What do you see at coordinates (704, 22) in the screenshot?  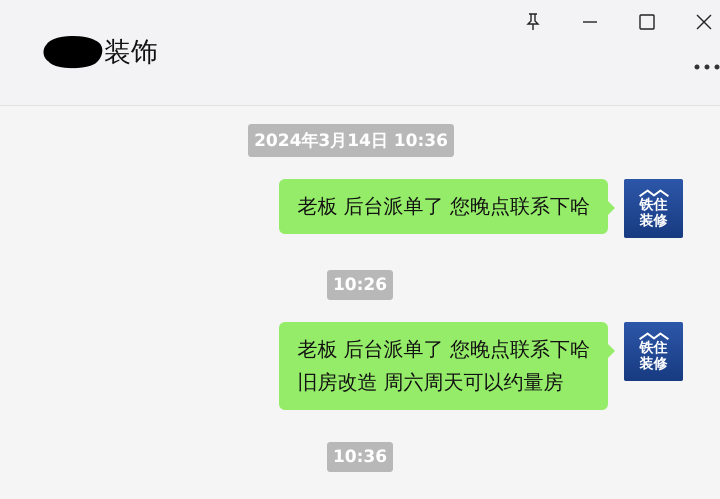 I see `close-icon` at bounding box center [704, 22].